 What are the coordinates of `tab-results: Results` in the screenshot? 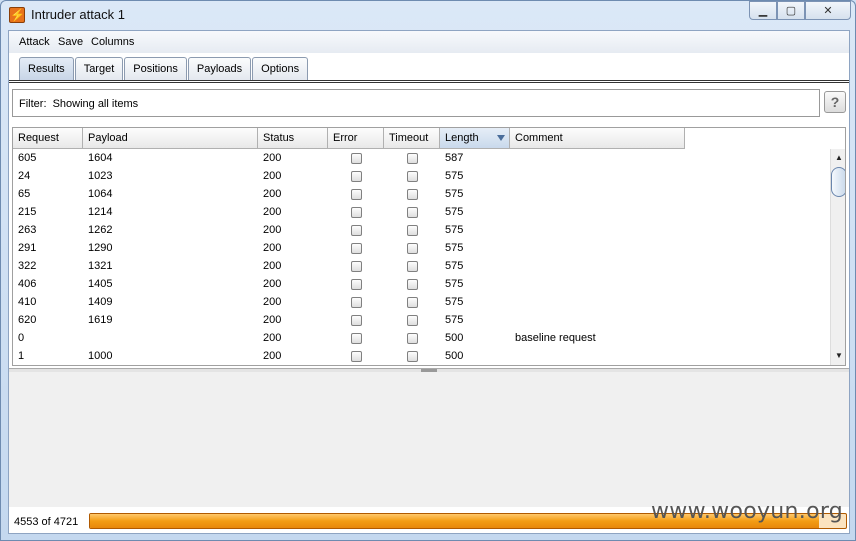 It's located at (46, 69).